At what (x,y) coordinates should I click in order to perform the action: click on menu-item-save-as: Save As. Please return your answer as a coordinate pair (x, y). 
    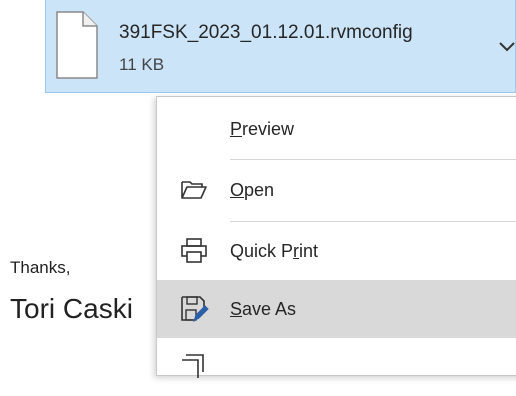
    Looking at the image, I should click on (336, 309).